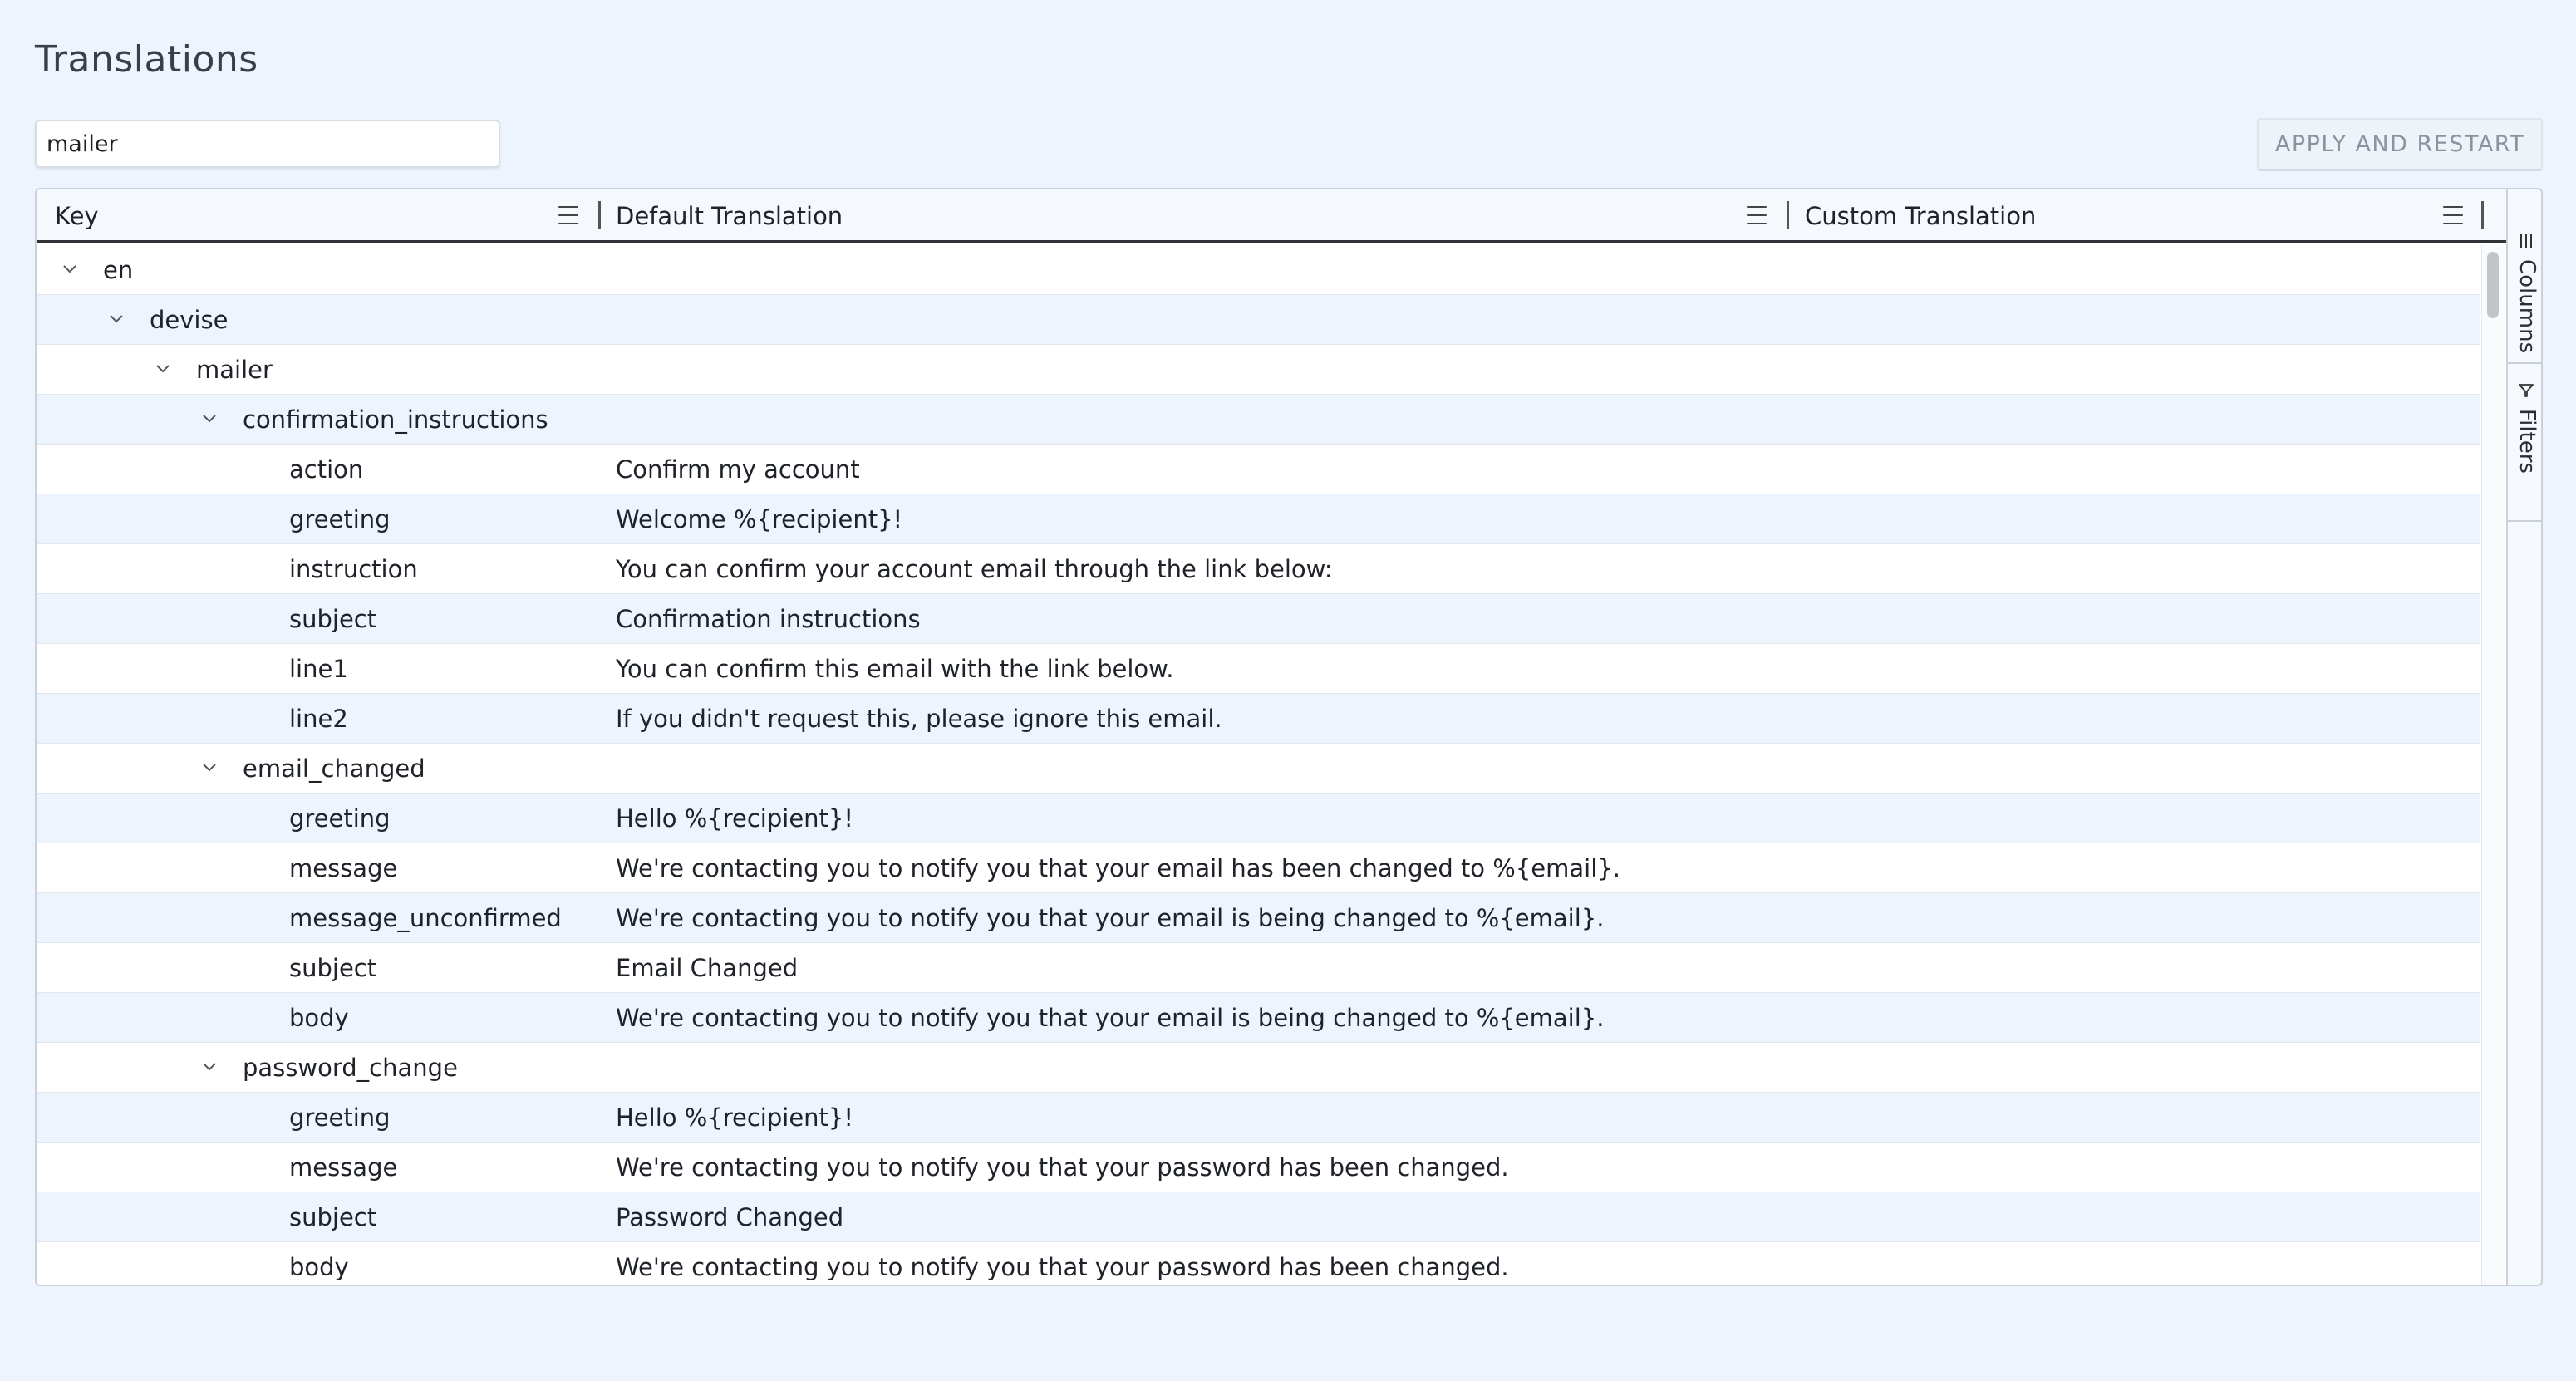 The height and width of the screenshot is (1381, 2576). What do you see at coordinates (334, 768) in the screenshot?
I see `row-key: email_changed` at bounding box center [334, 768].